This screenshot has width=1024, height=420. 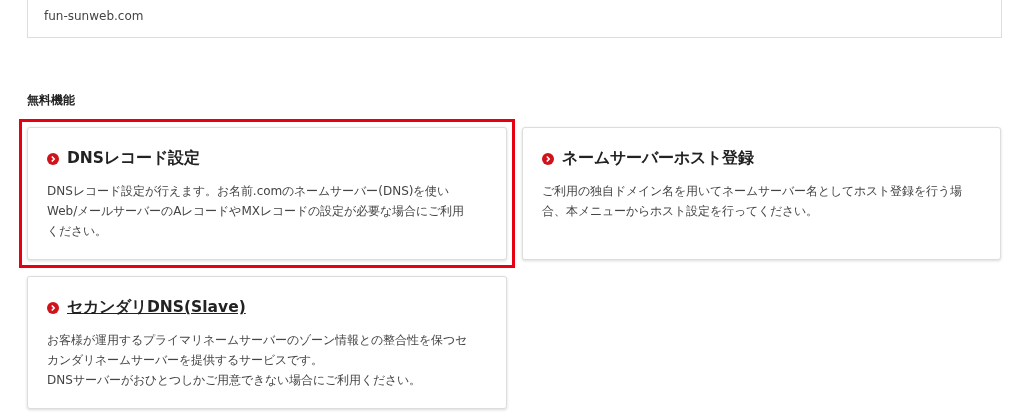 What do you see at coordinates (257, 360) in the screenshot?
I see `feature-description: お客様が運用するプライマリネームサーバーのゾーン情報との整合性を保つセカンダリネームサーバーを提供するサービスです。 DNSサーバーがおひとつしかご用意できない場合にご利用ください。` at bounding box center [257, 360].